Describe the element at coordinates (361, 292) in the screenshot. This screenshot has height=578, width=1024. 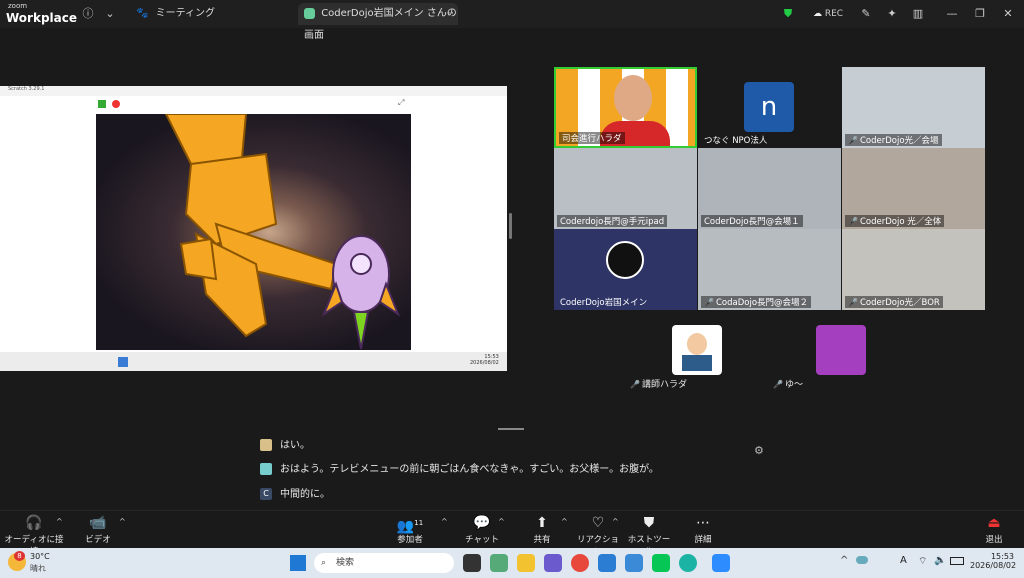
I see `rocket` at that location.